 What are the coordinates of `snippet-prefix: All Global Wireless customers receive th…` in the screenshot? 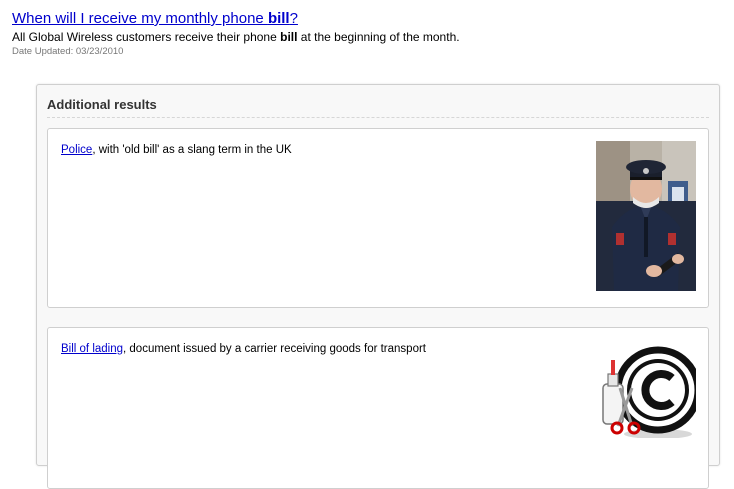 It's located at (146, 37).